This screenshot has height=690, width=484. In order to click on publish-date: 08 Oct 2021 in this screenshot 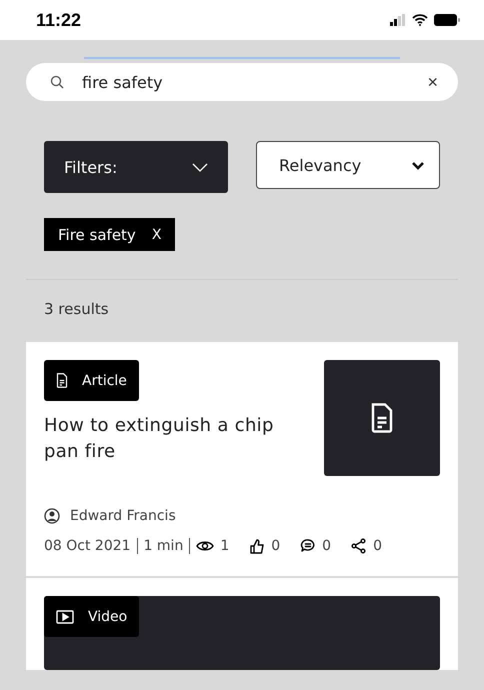, I will do `click(87, 546)`.